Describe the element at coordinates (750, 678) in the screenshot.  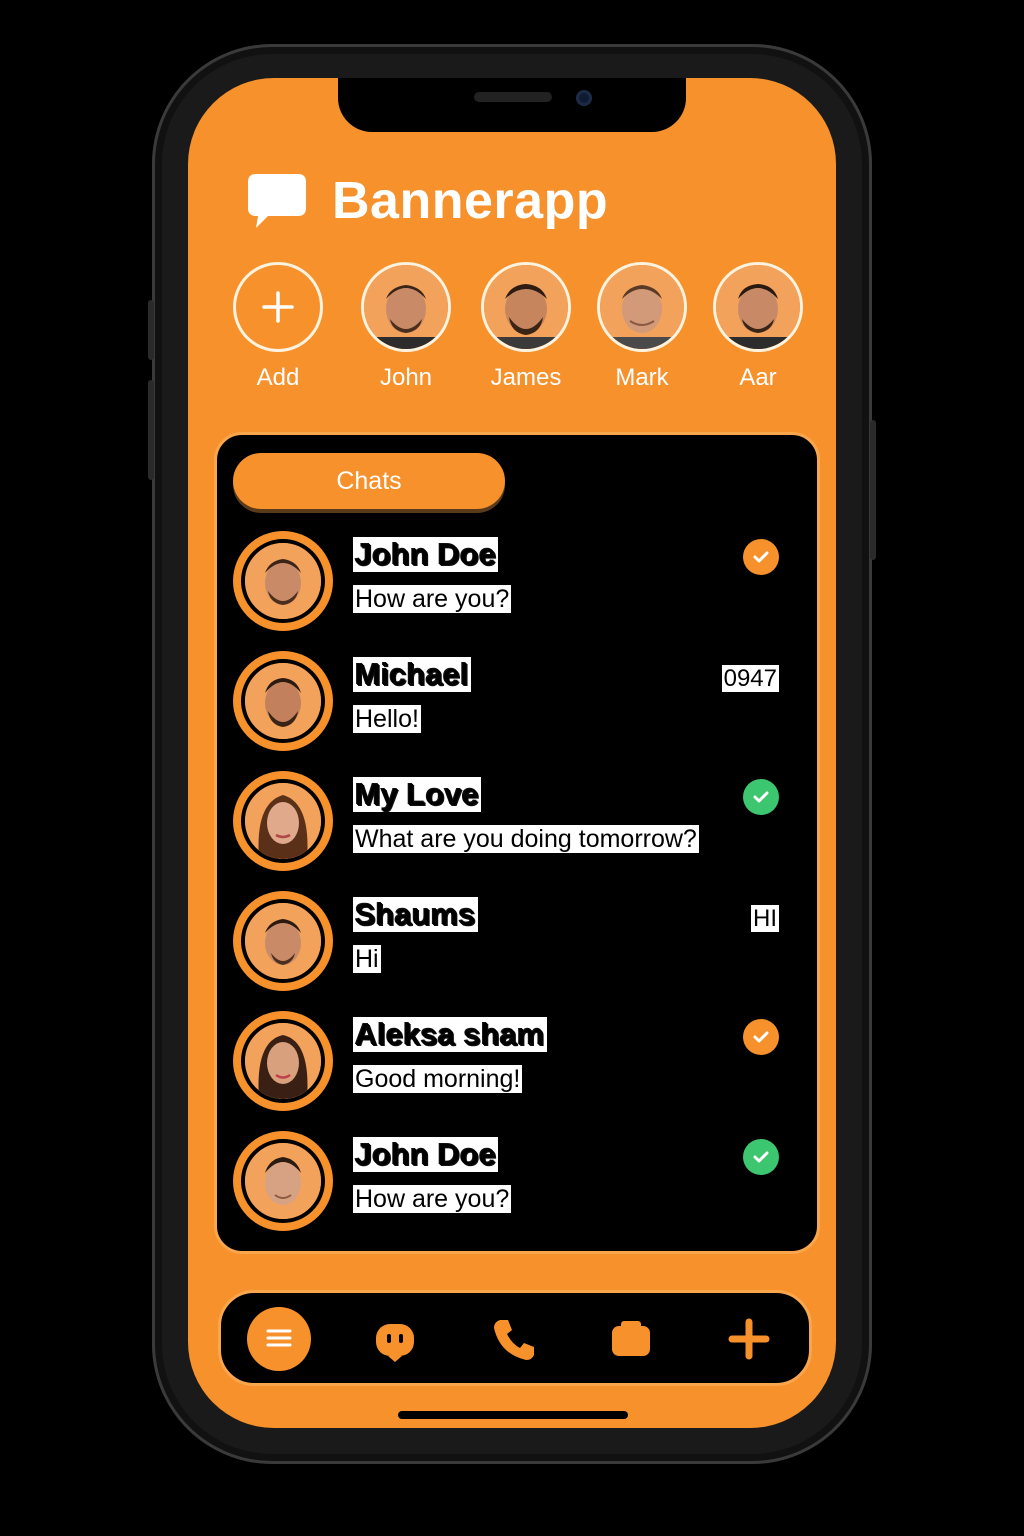
I see `chat-time: 0947` at that location.